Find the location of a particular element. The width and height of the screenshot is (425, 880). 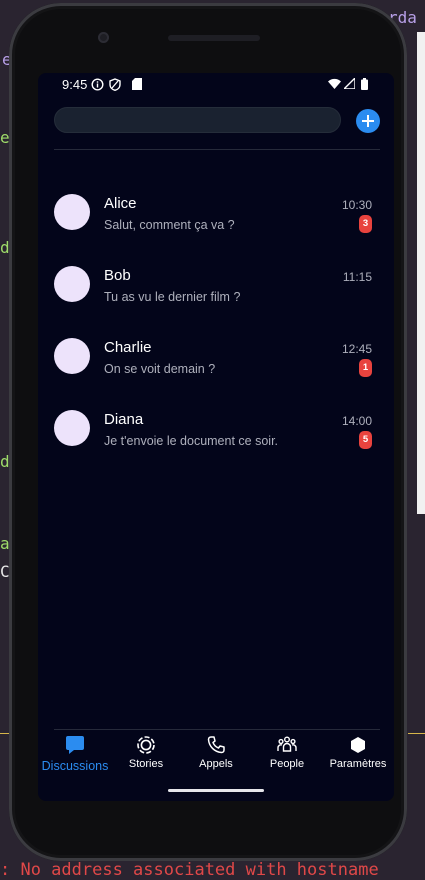

tab-people: People is located at coordinates (287, 752).